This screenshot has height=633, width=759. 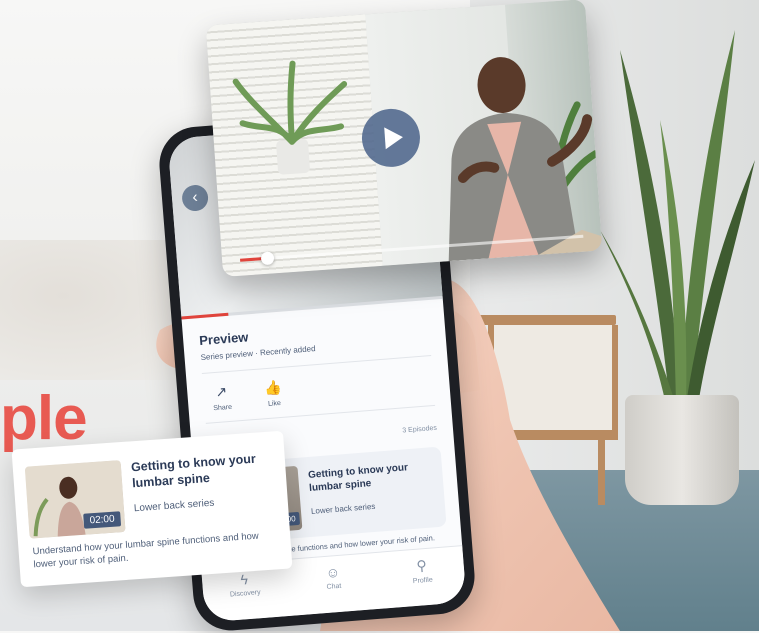 What do you see at coordinates (223, 408) in the screenshot?
I see `share-label: Share` at bounding box center [223, 408].